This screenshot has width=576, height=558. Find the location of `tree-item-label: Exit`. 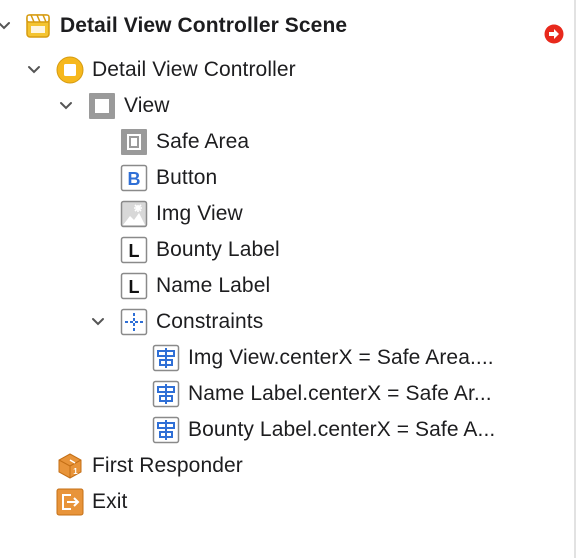

tree-item-label: Exit is located at coordinates (110, 501).